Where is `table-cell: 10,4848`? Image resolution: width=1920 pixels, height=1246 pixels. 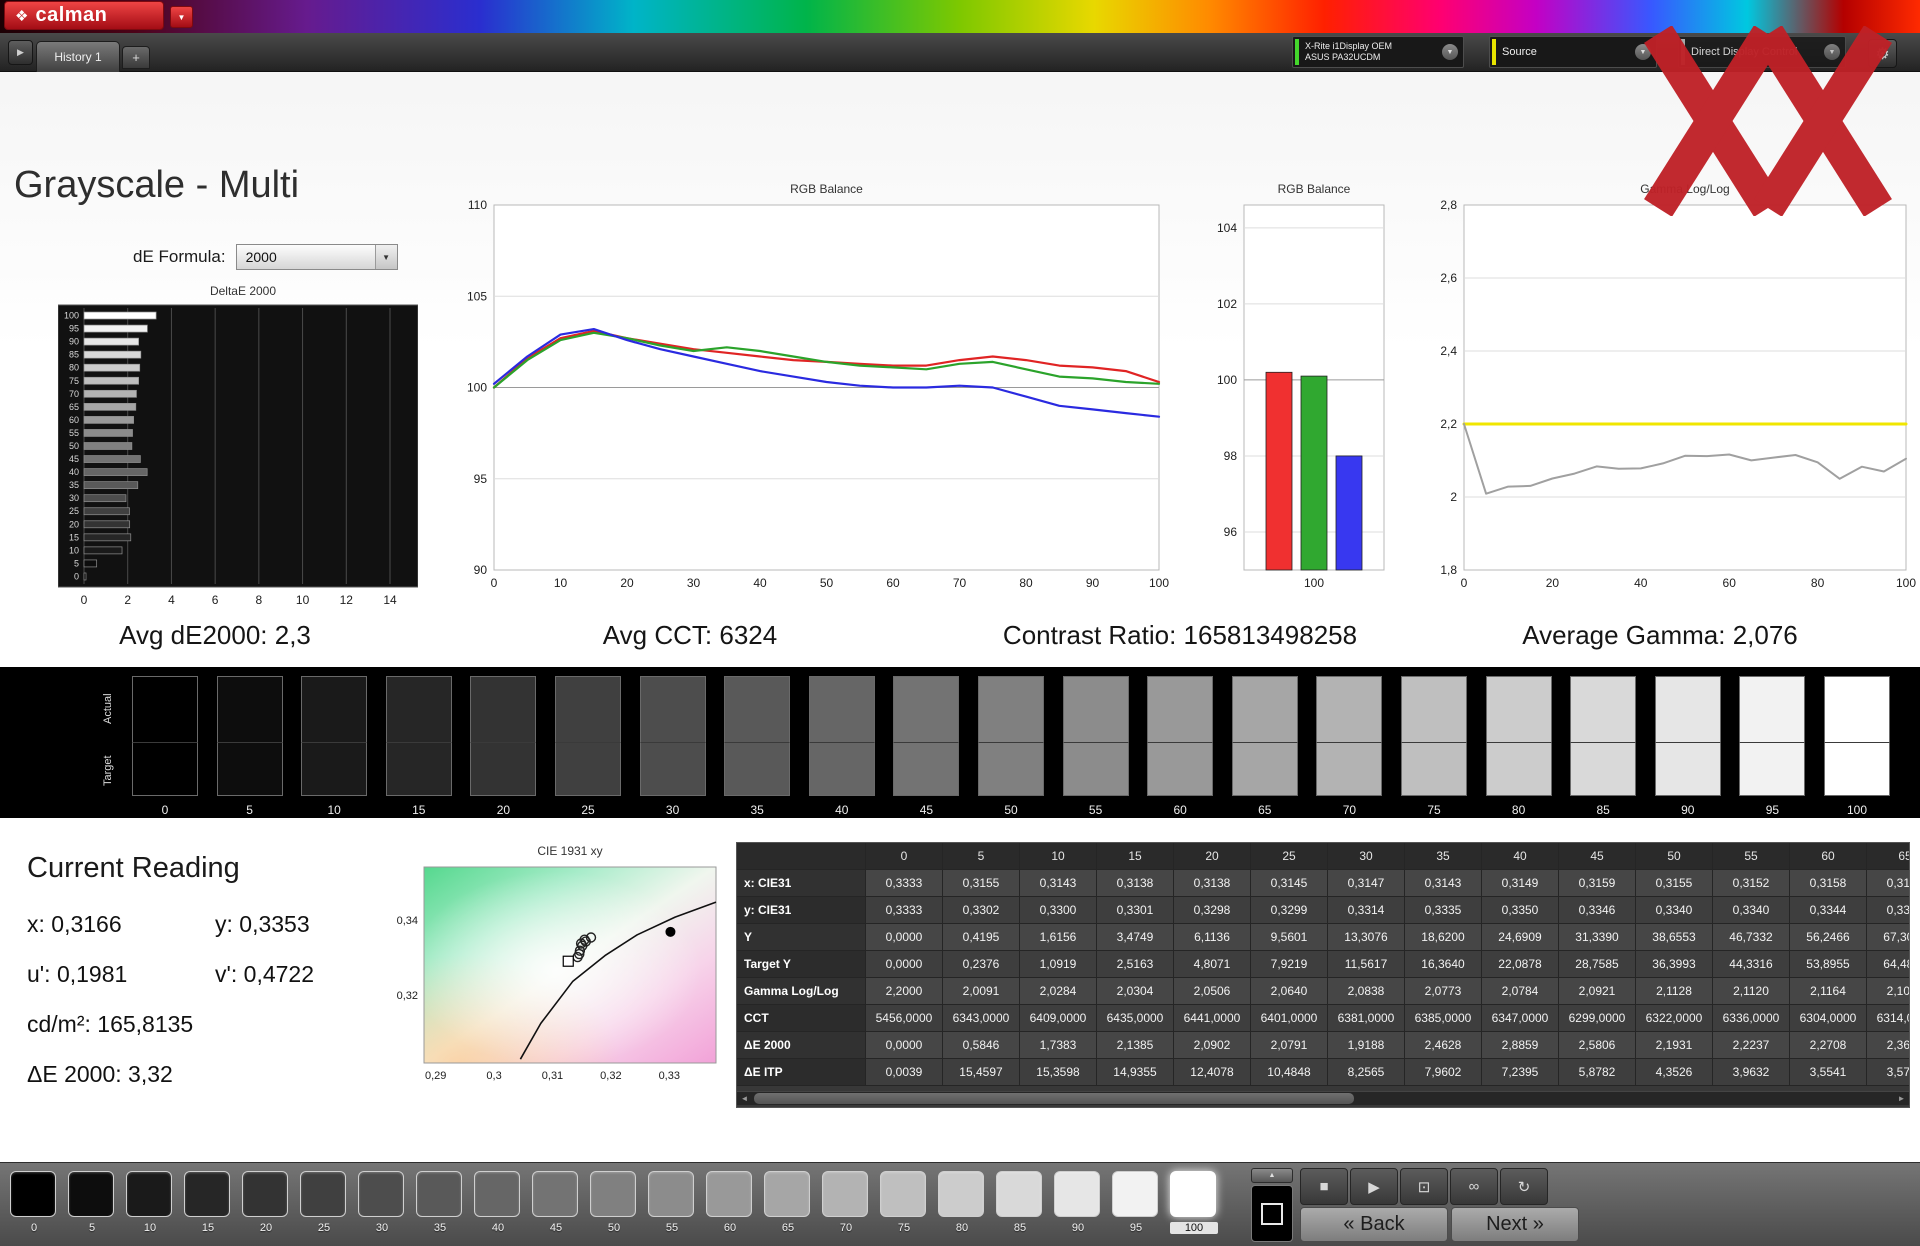
table-cell: 10,4848 is located at coordinates (1289, 1072).